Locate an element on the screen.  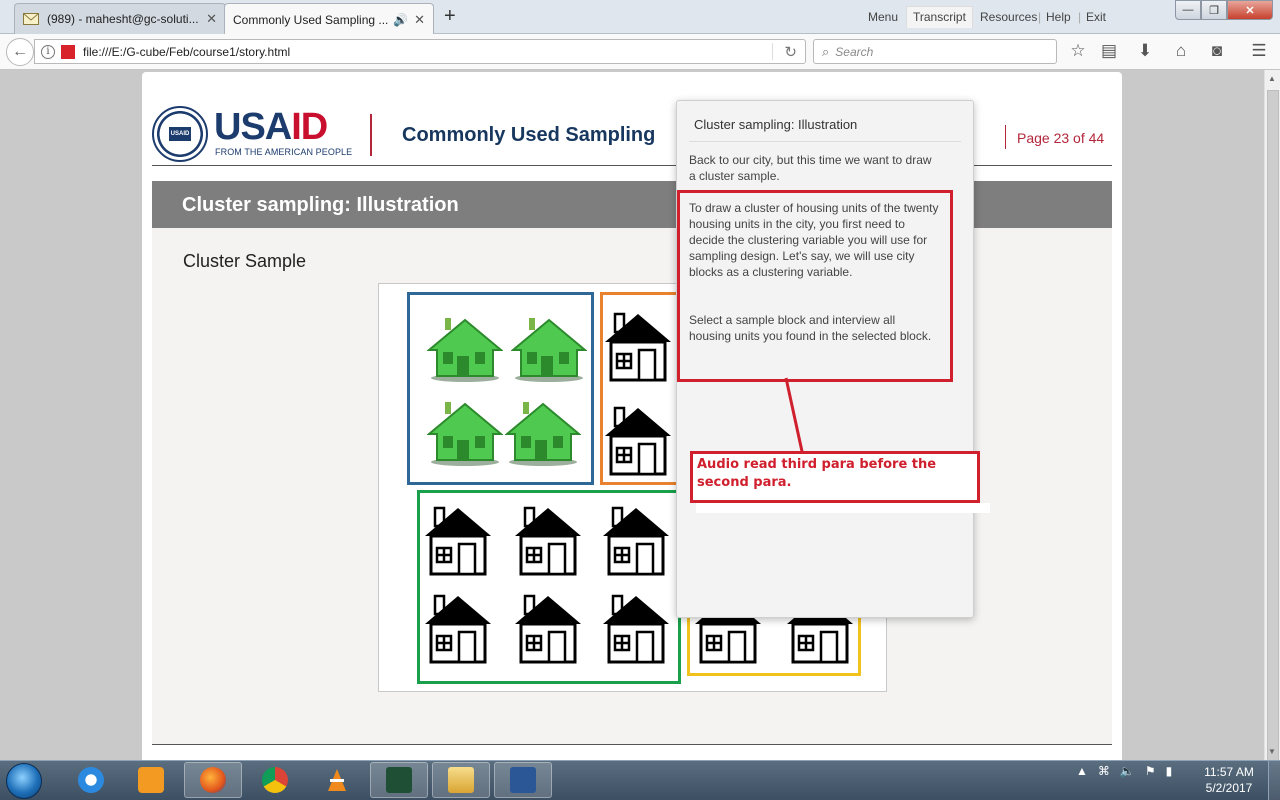
transcript-title: Cluster sampling: Illustration is located at coordinates (776, 124).